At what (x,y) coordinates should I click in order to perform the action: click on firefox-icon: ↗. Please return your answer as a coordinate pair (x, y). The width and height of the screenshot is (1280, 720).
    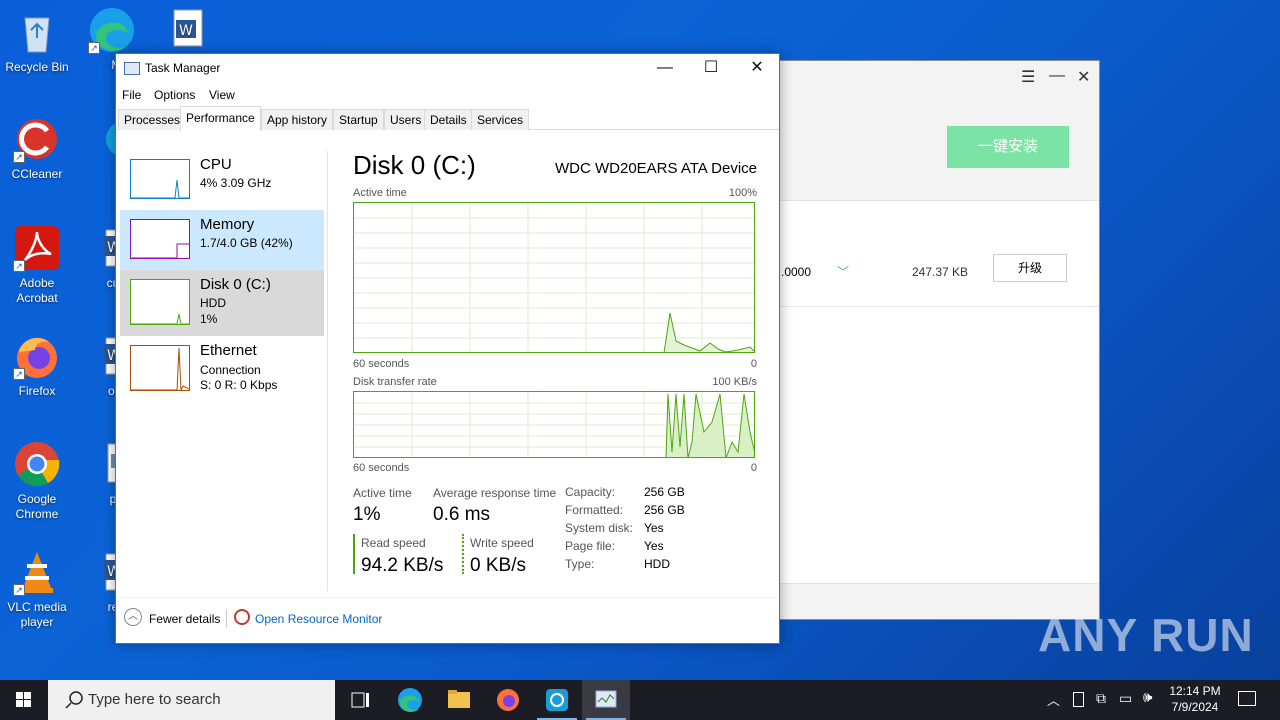
    Looking at the image, I should click on (37, 356).